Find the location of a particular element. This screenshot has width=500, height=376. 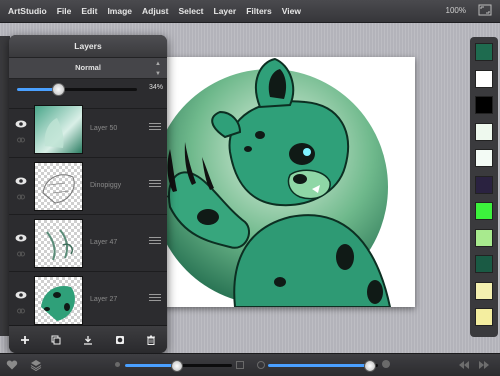

color-swatches is located at coordinates (484, 187).